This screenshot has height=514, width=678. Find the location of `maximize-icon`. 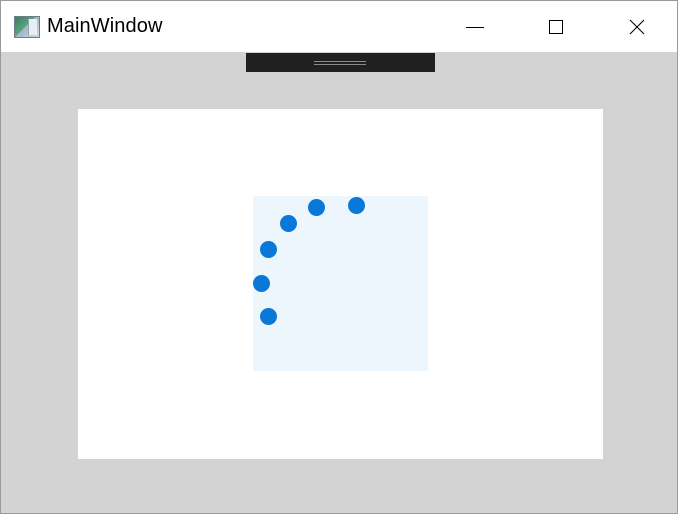

maximize-icon is located at coordinates (556, 26).